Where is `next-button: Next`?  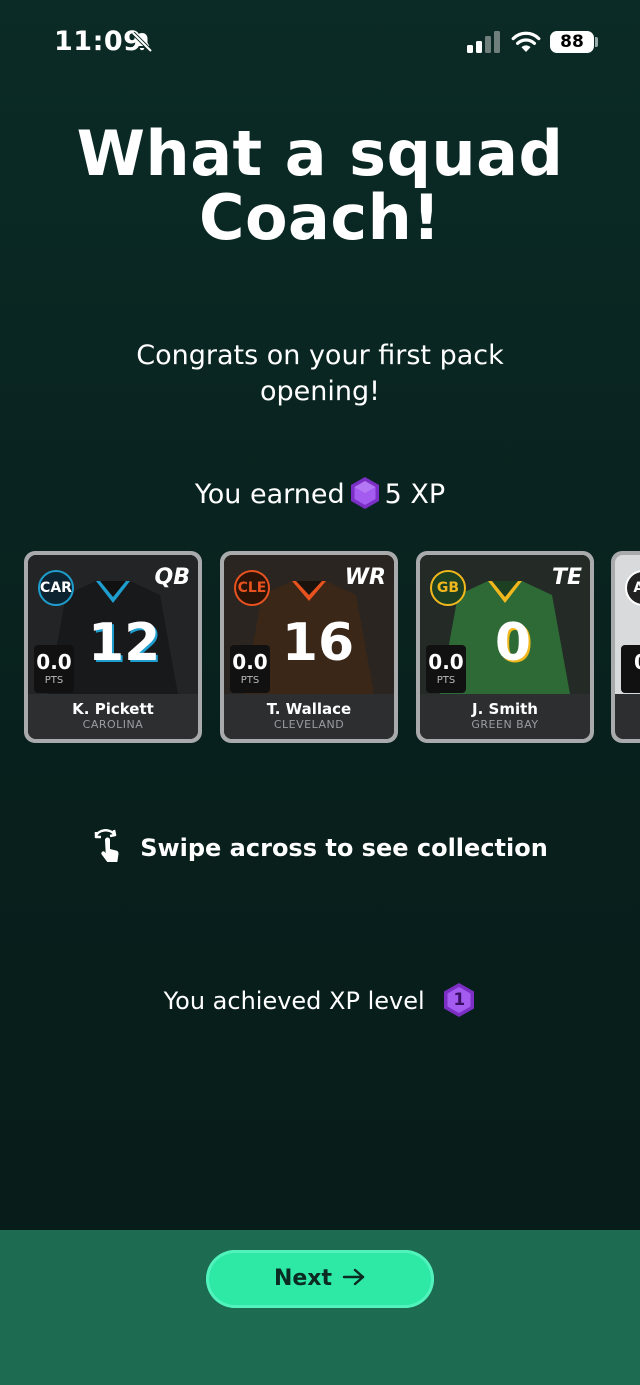 next-button: Next is located at coordinates (320, 1279).